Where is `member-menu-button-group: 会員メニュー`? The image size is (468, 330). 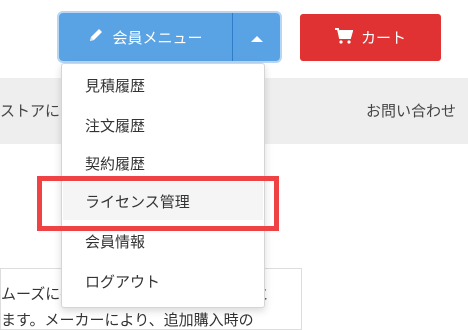
member-menu-button-group: 会員メニュー is located at coordinates (169, 37).